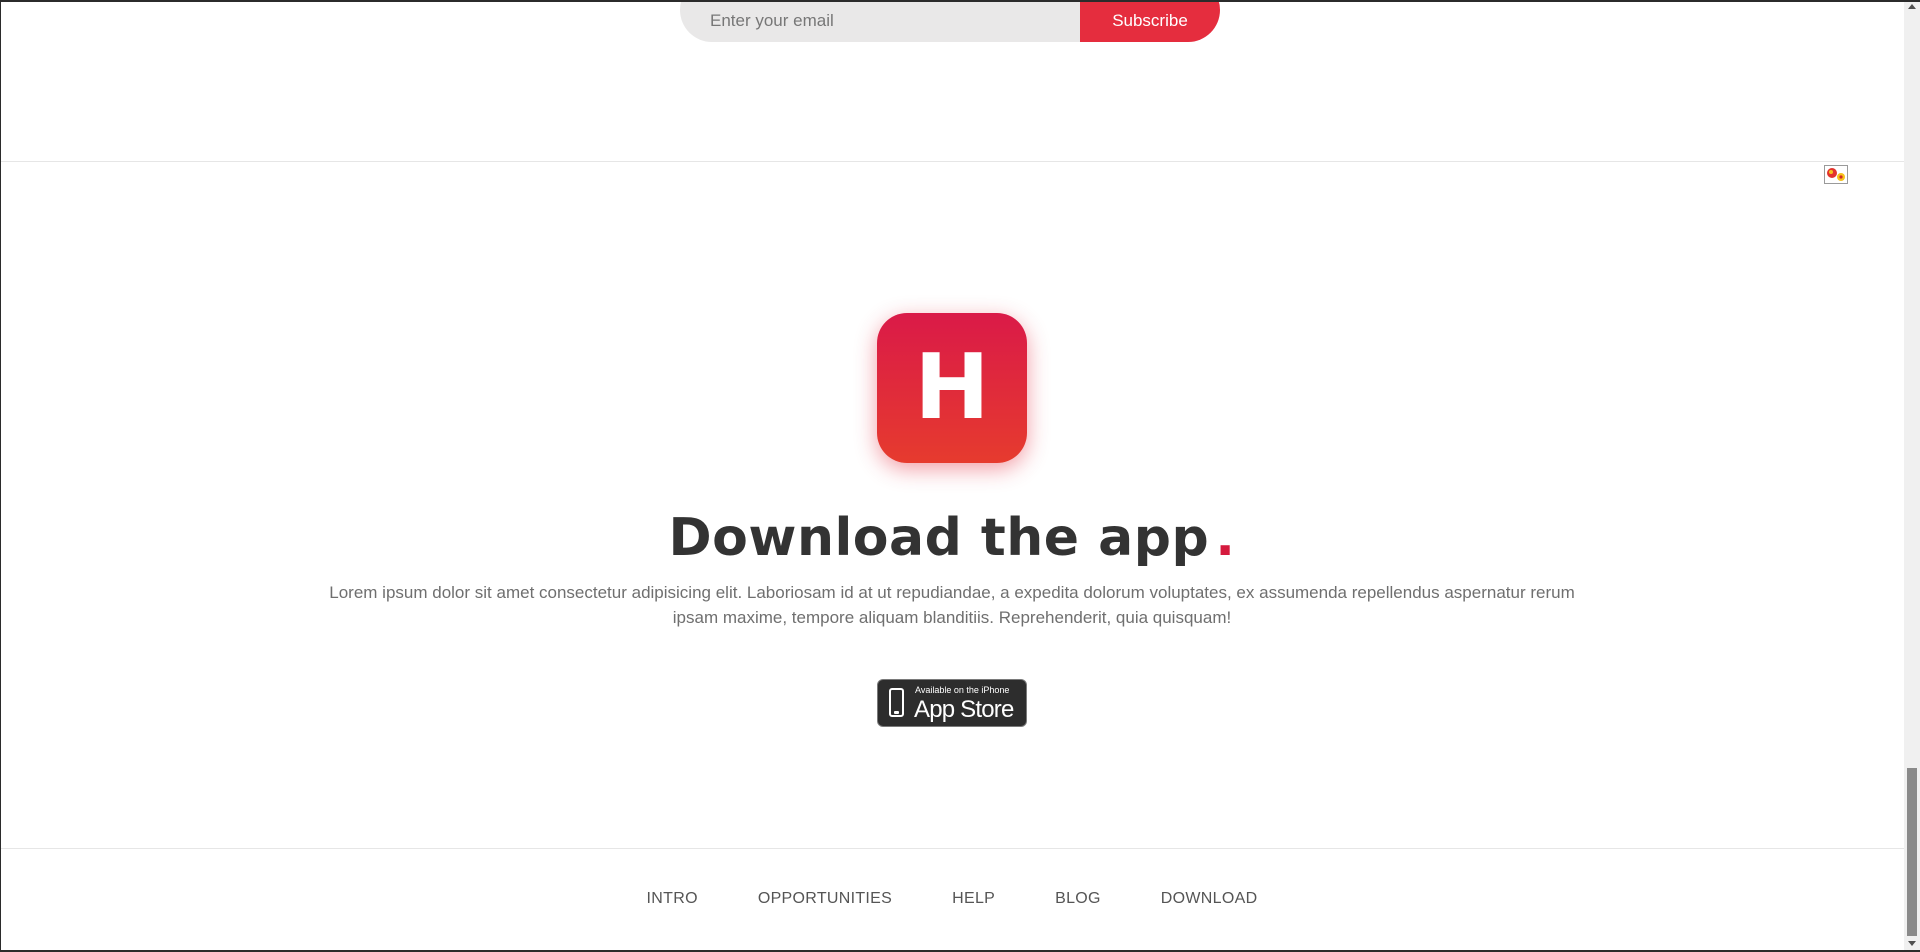 This screenshot has width=1920, height=952. What do you see at coordinates (1912, 943) in the screenshot?
I see `scroll-down-arrow-icon` at bounding box center [1912, 943].